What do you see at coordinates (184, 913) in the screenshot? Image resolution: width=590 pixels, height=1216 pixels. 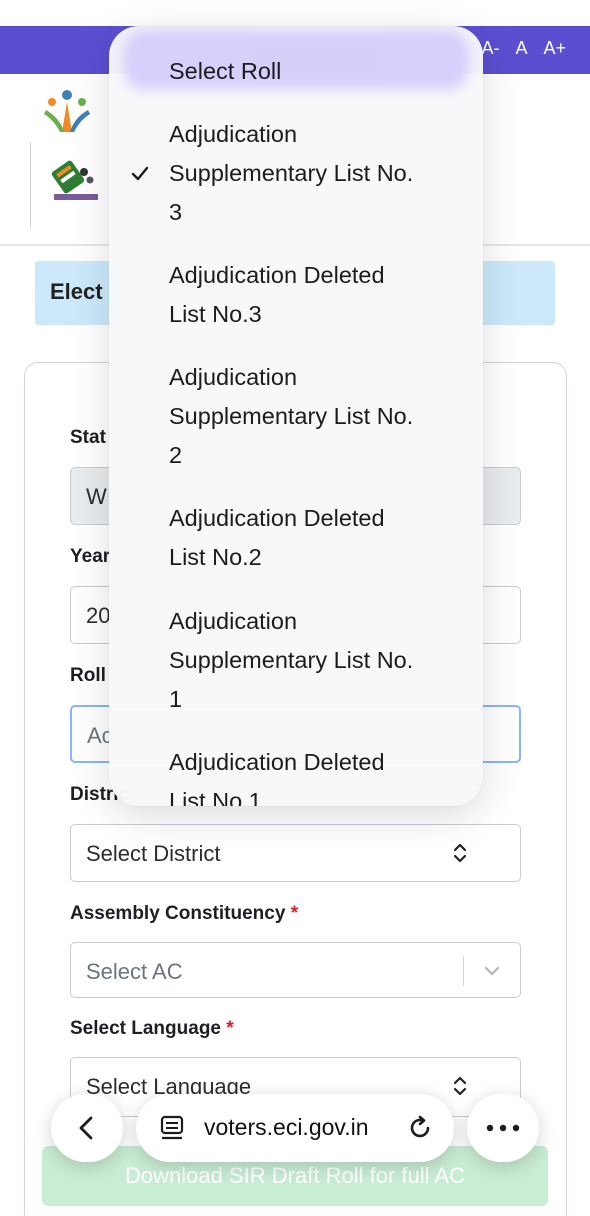 I see `assembly-label: Assembly Constituency *` at bounding box center [184, 913].